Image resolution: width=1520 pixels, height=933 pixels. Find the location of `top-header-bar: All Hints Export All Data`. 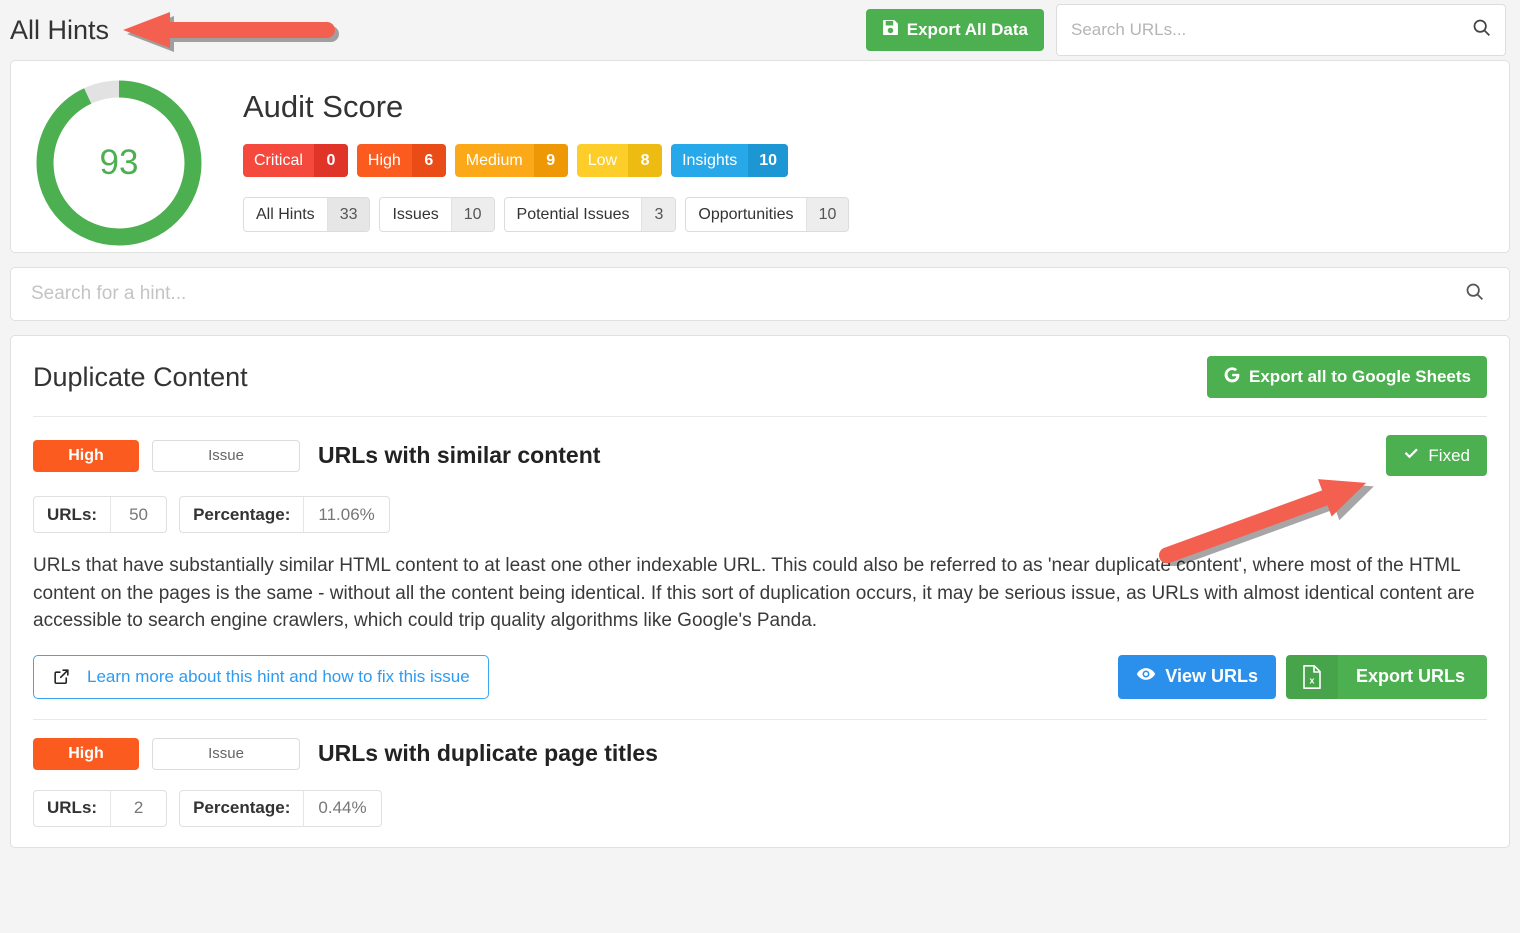

top-header-bar: All Hints Export All Data is located at coordinates (760, 30).